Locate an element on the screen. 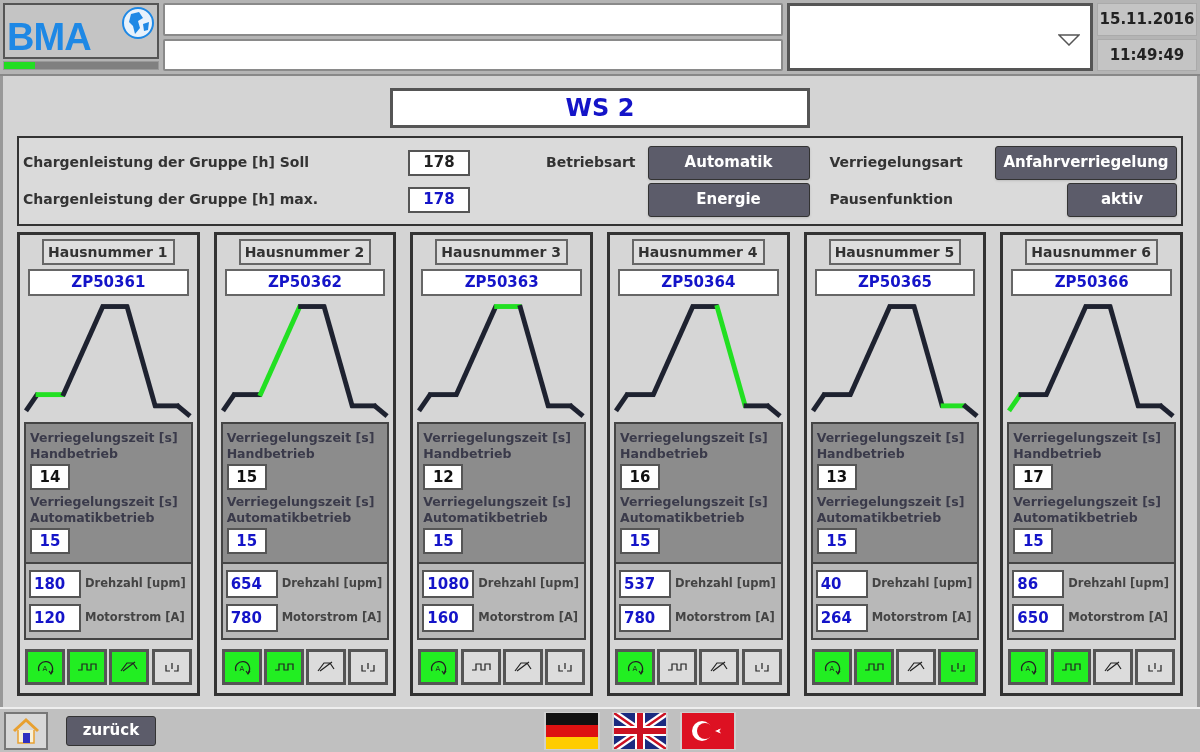  value-field: 14 is located at coordinates (50, 477).